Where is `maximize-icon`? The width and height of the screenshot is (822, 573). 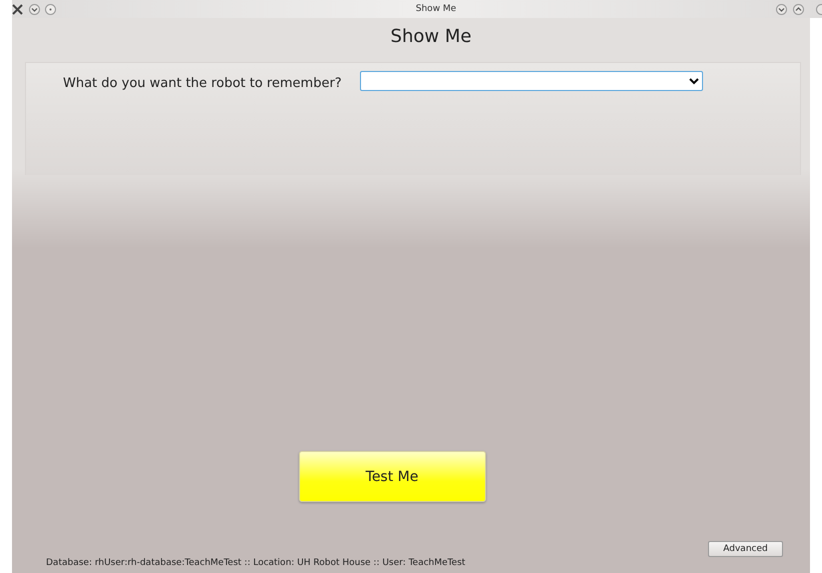 maximize-icon is located at coordinates (798, 9).